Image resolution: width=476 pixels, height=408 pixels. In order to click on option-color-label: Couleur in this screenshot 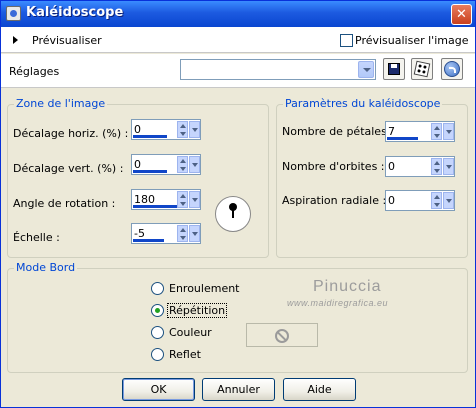, I will do `click(190, 332)`.